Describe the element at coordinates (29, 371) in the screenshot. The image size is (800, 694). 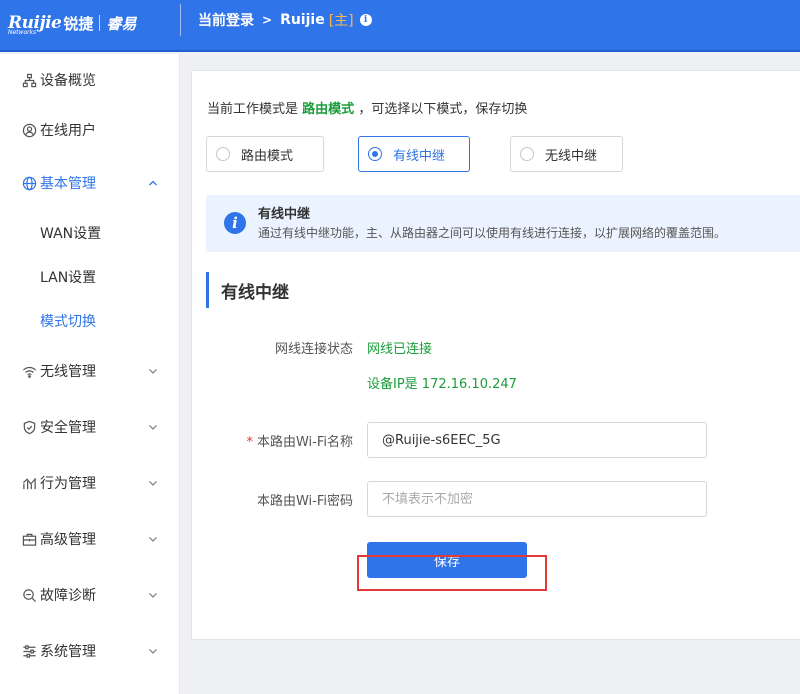
I see `wifi-icon` at that location.